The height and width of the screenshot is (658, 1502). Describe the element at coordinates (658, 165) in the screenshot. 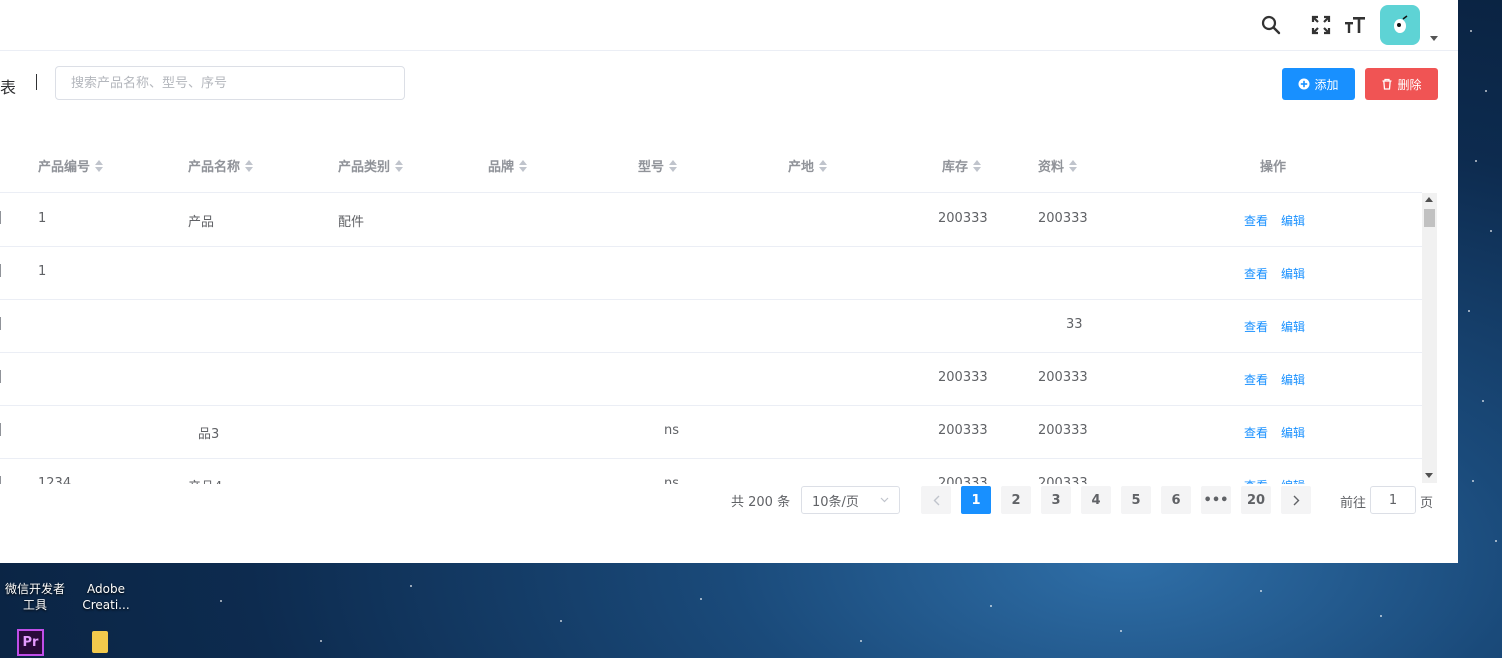

I see `column-header-model: 型号` at that location.